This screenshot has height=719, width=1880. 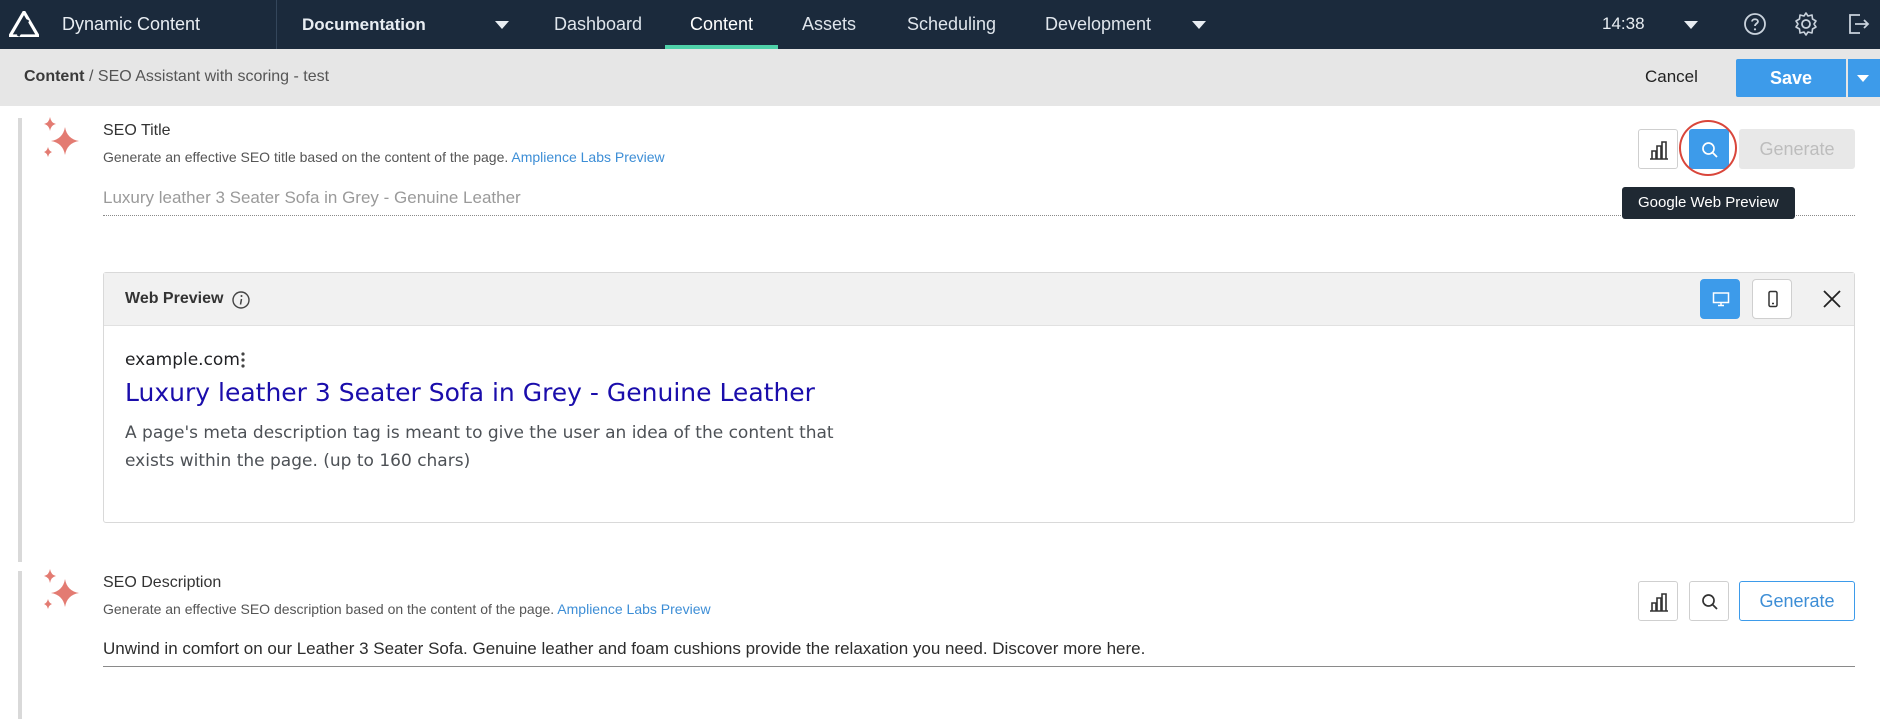 I want to click on seo-title-label: SEO Title, so click(x=137, y=130).